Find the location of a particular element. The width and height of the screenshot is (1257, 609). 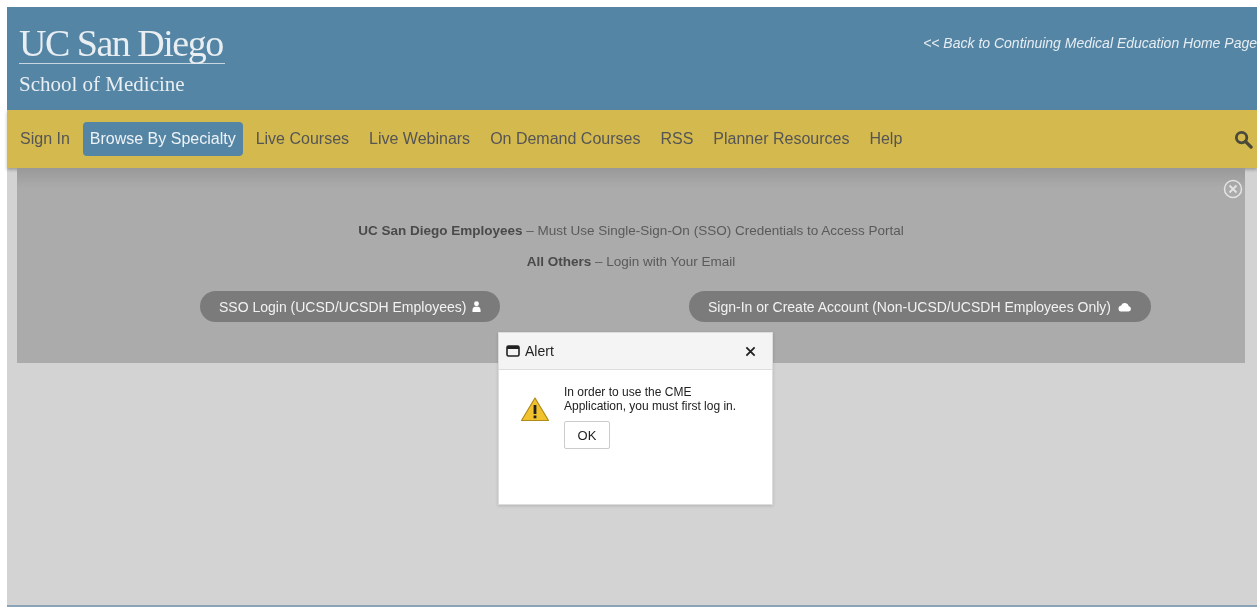

close-icon is located at coordinates (750, 351).